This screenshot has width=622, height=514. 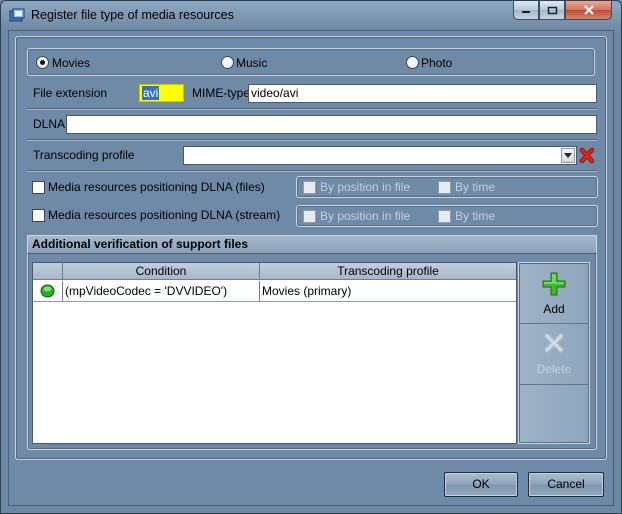 I want to click on mime-type-label: MIME-type, so click(x=221, y=93).